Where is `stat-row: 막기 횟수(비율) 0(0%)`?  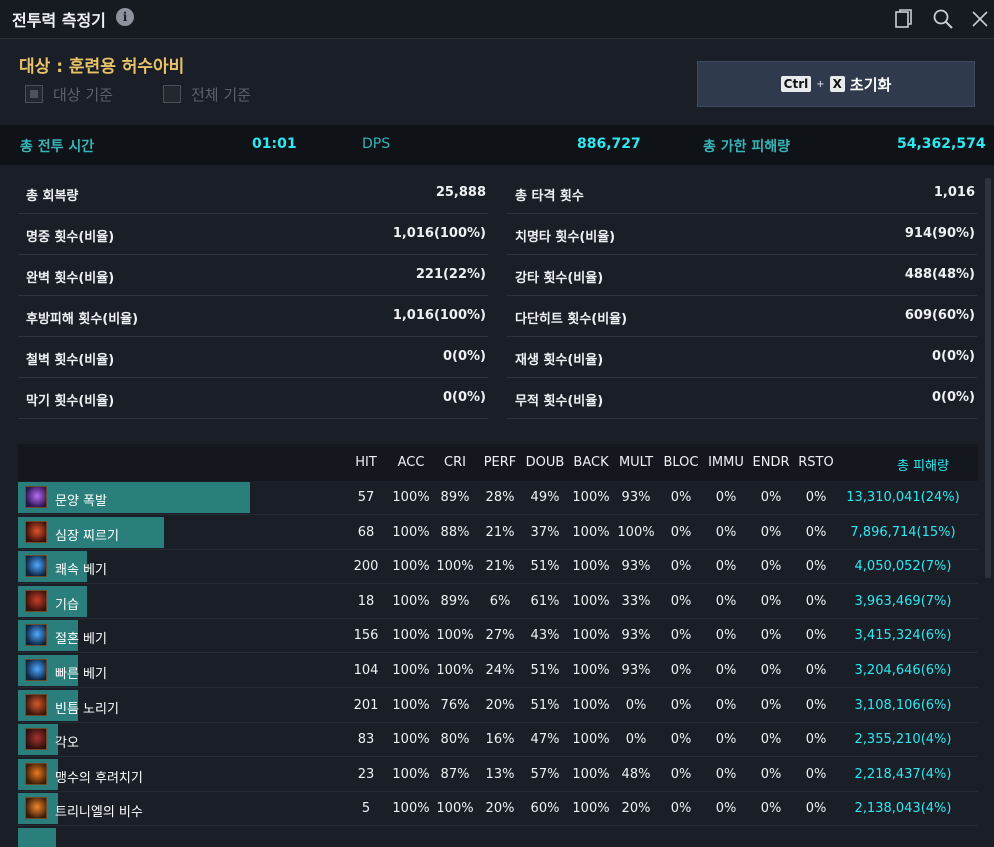 stat-row: 막기 횟수(비율) 0(0%) is located at coordinates (253, 398).